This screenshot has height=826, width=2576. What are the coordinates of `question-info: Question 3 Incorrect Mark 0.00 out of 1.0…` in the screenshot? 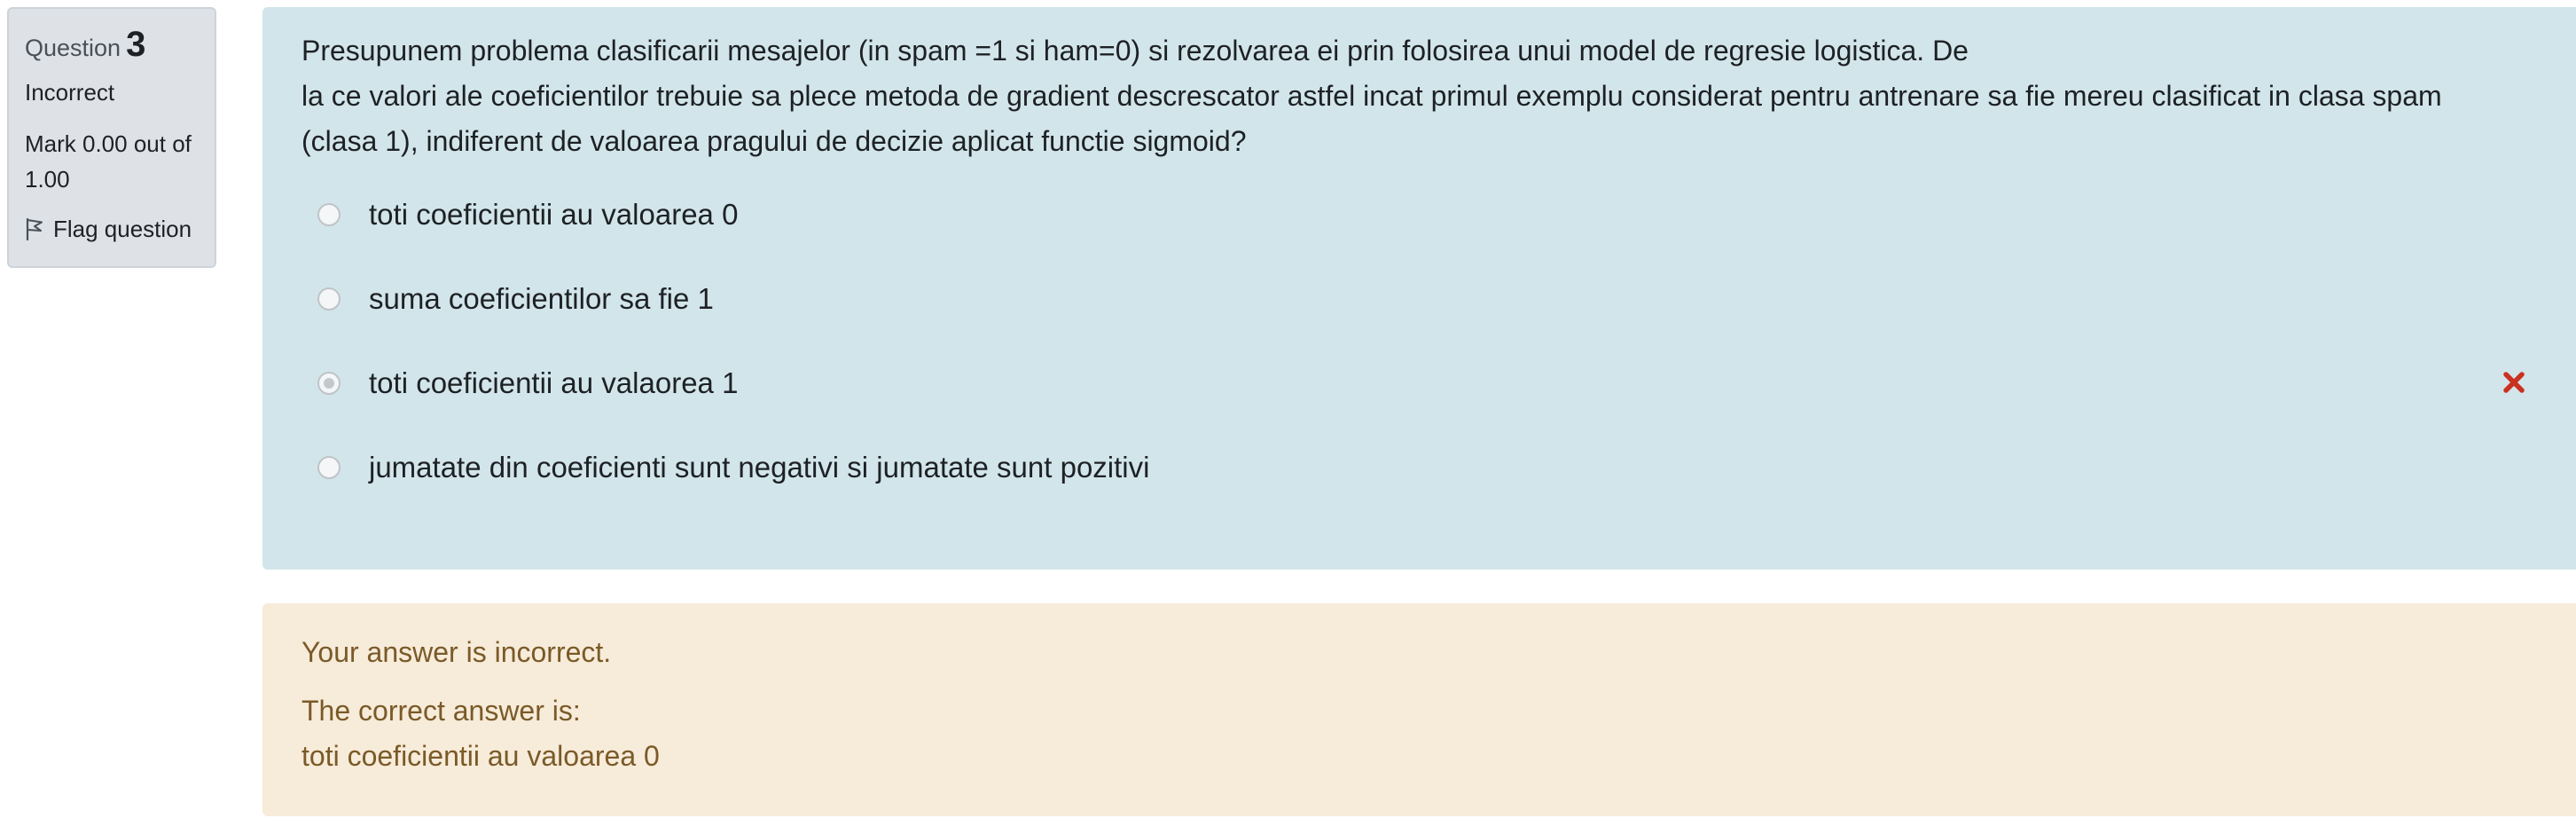 It's located at (111, 137).